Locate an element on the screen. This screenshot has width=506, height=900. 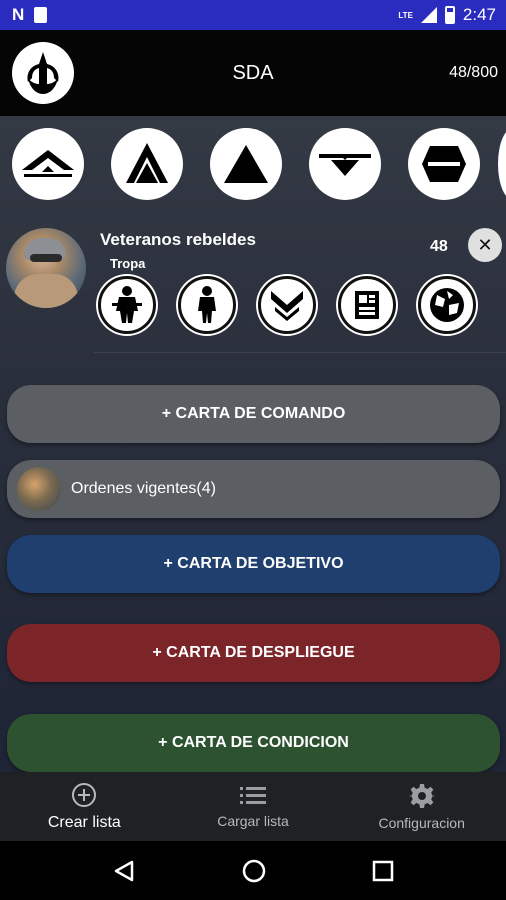
unit-card: Veteranos rebeldes Tropa 48 ✕ is located at coordinates (253, 289).